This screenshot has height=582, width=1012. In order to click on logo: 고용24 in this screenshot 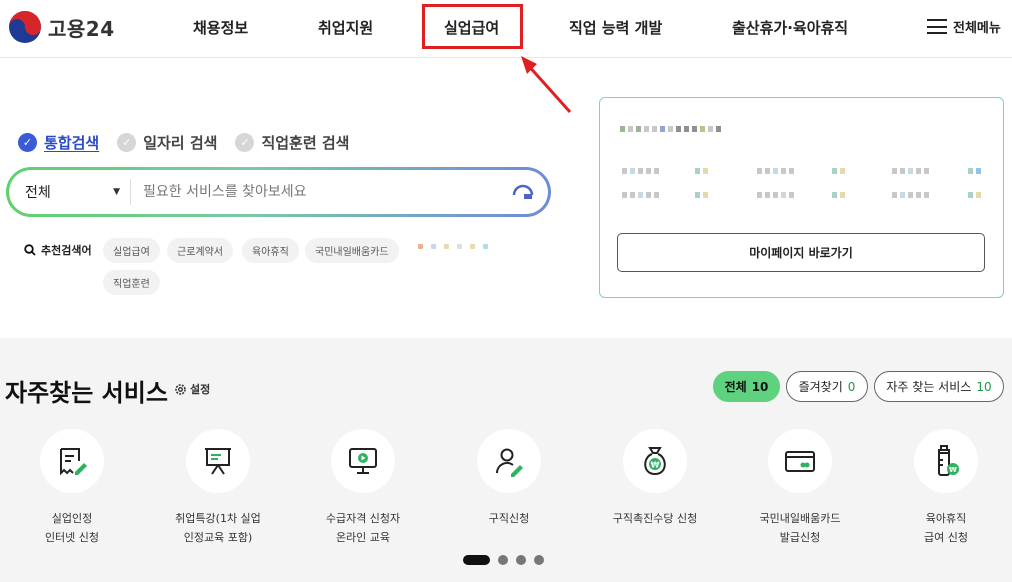, I will do `click(61, 27)`.